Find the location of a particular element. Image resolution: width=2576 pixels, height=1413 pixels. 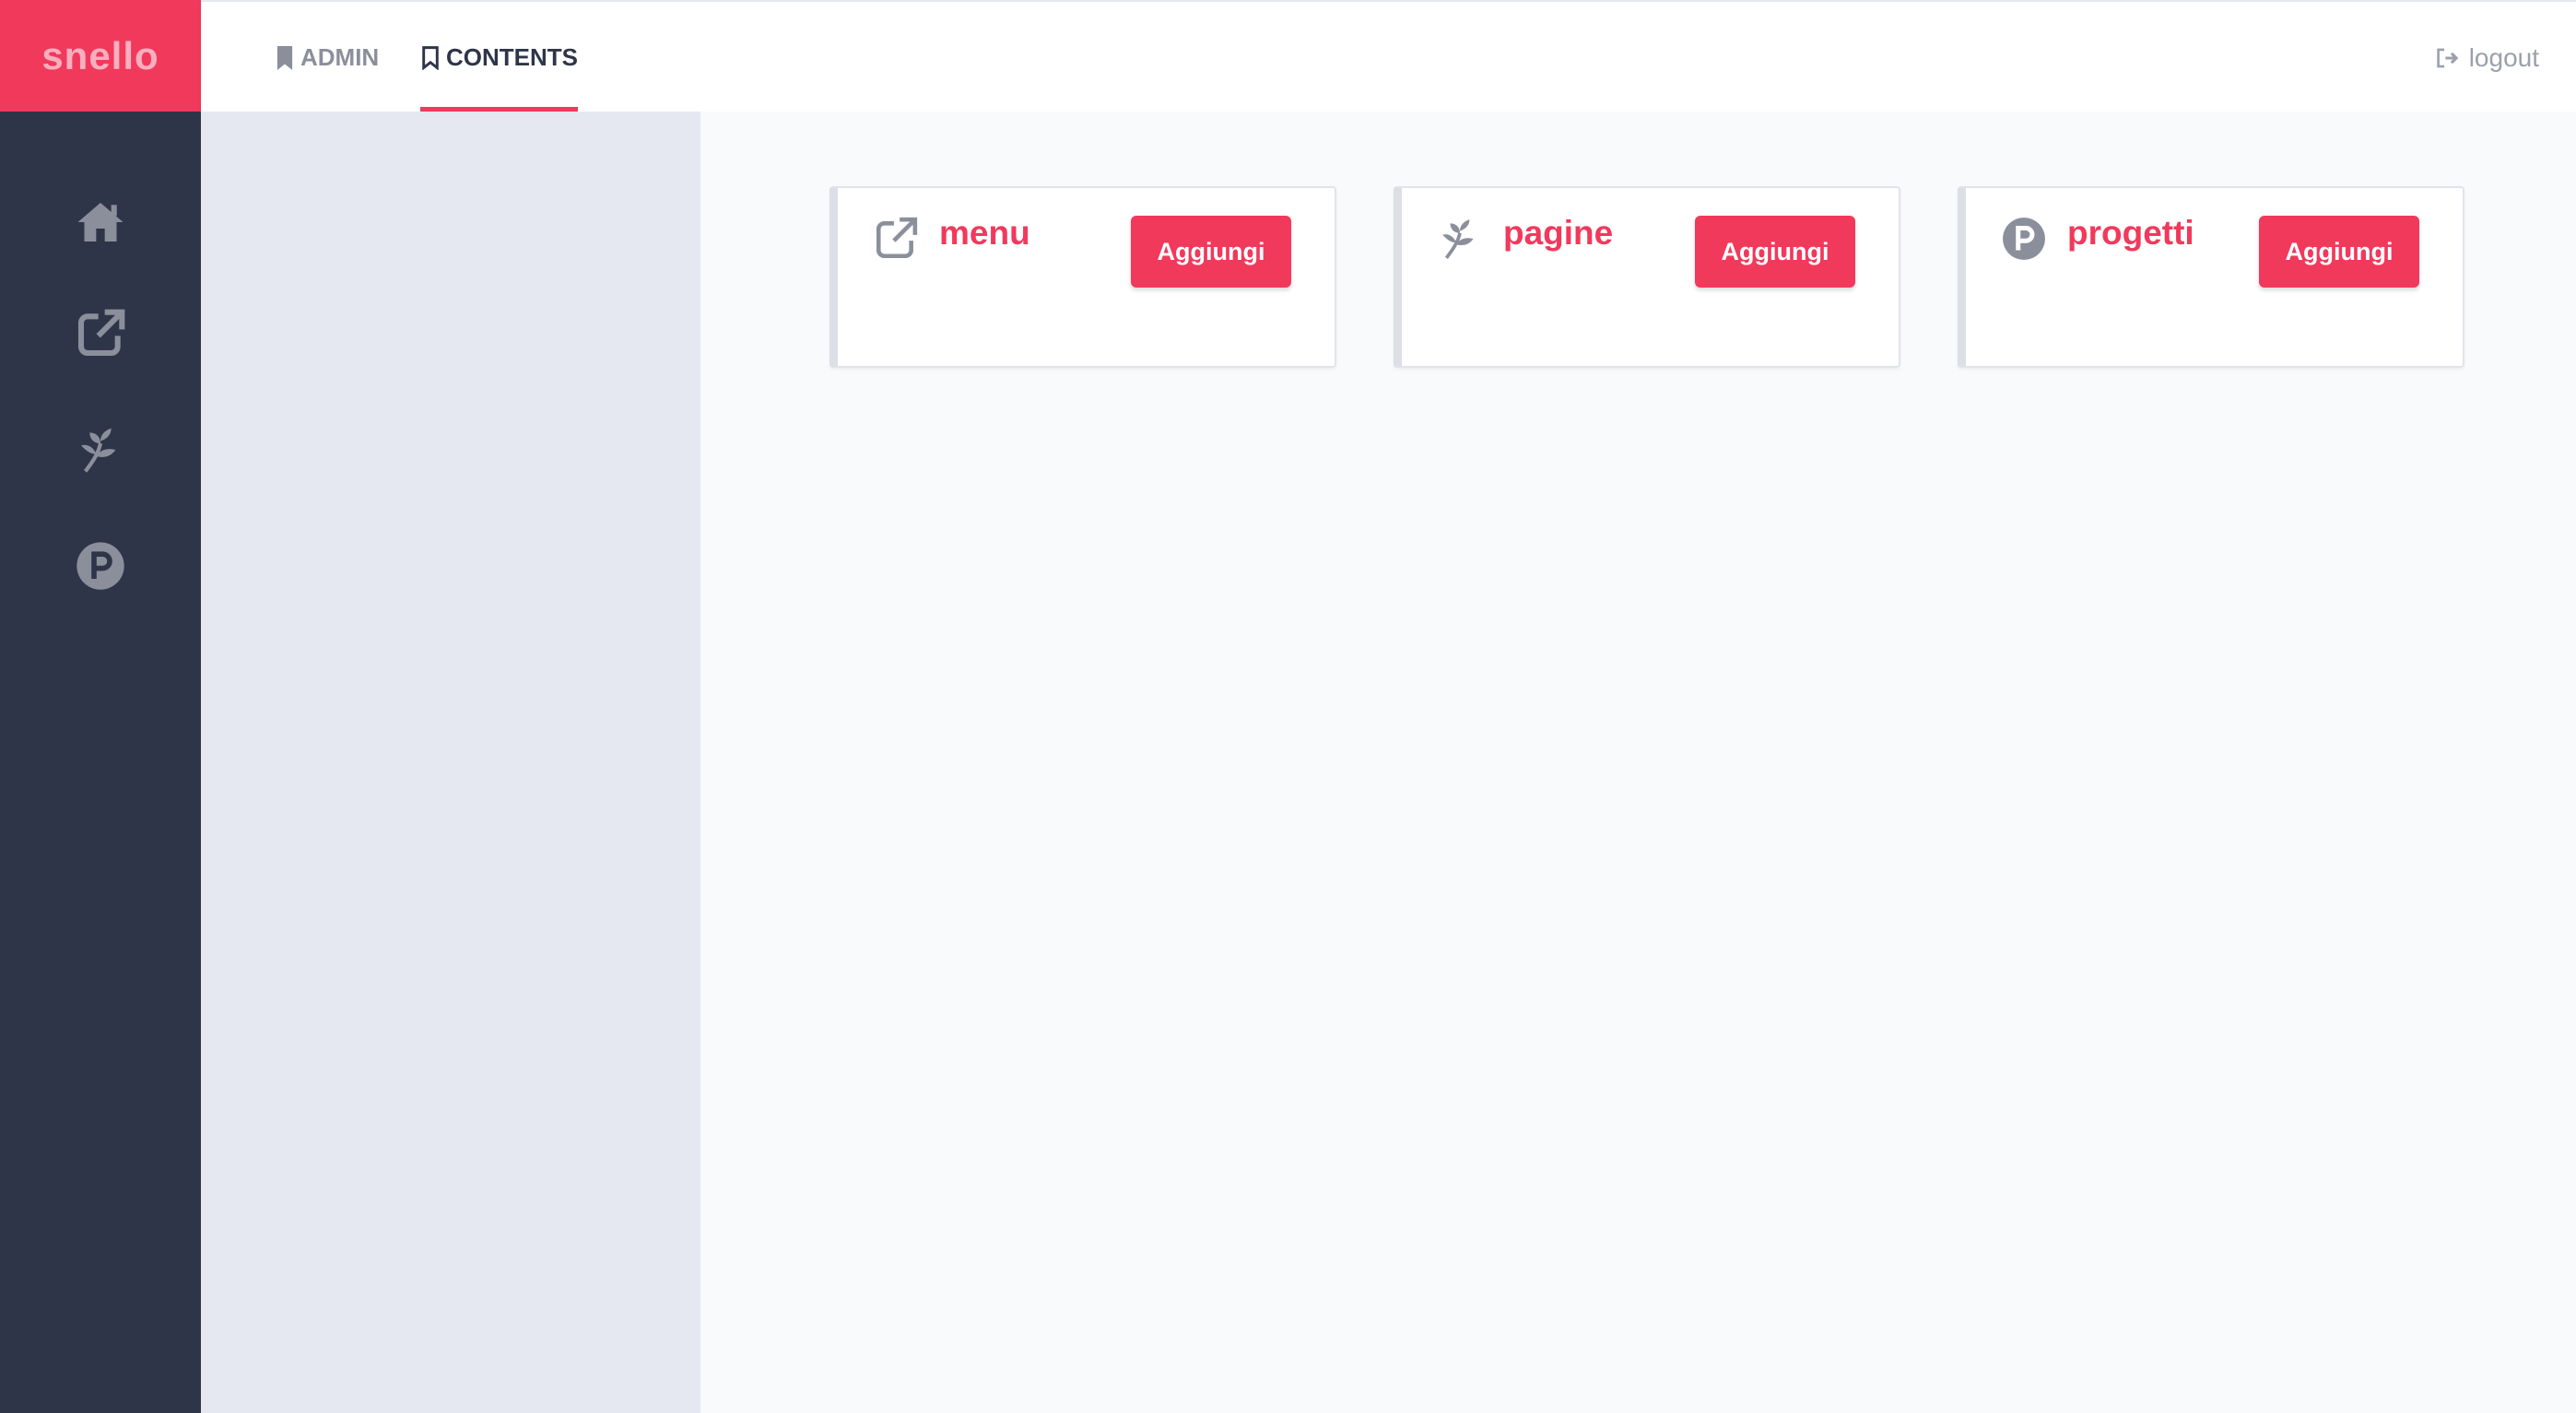

card-title: pagine is located at coordinates (1558, 233).